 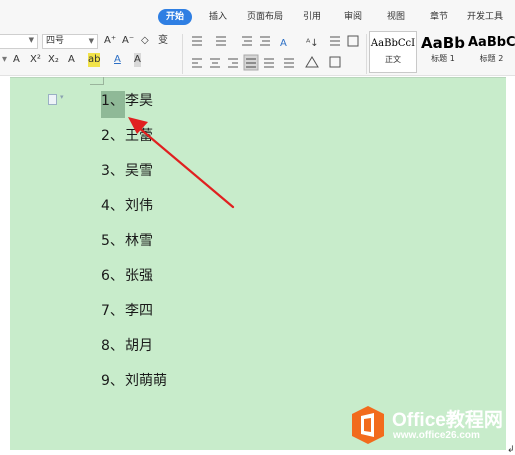 What do you see at coordinates (70, 41) in the screenshot?
I see `font-size-select: 四号 ▼` at bounding box center [70, 41].